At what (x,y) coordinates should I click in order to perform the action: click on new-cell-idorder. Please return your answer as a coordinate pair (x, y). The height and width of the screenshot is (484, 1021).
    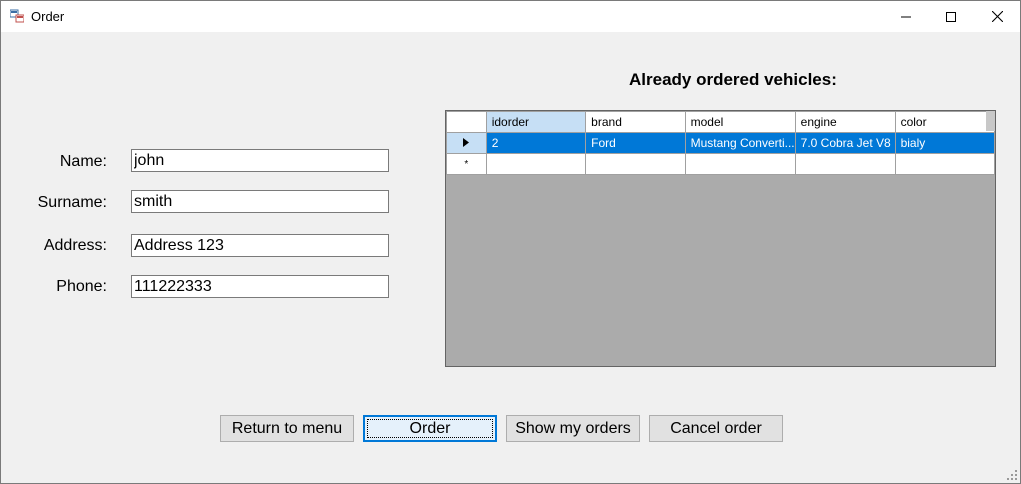
    Looking at the image, I should click on (536, 164).